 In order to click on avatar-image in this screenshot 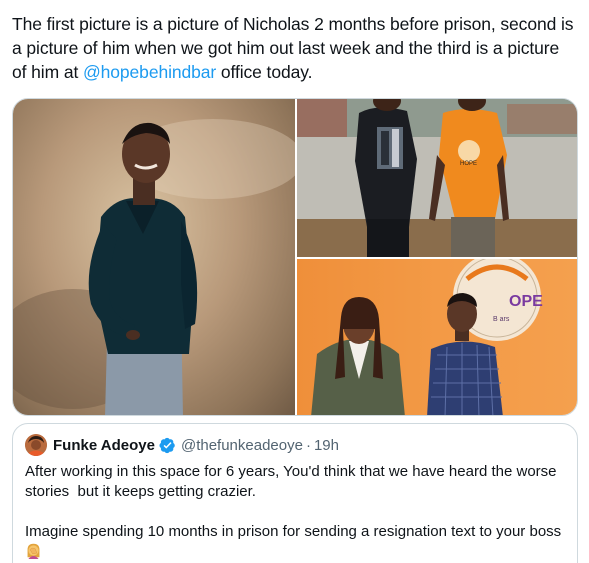, I will do `click(36, 445)`.